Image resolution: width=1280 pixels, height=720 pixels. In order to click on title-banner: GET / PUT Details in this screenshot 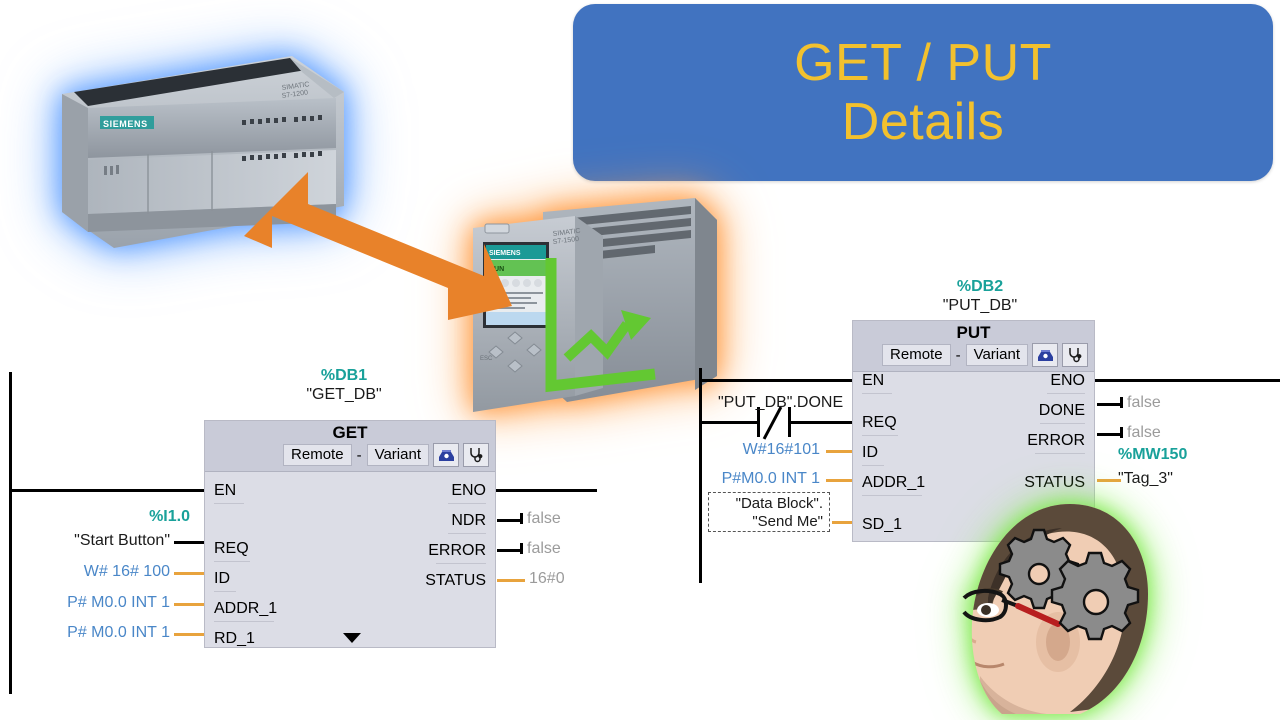, I will do `click(923, 92)`.